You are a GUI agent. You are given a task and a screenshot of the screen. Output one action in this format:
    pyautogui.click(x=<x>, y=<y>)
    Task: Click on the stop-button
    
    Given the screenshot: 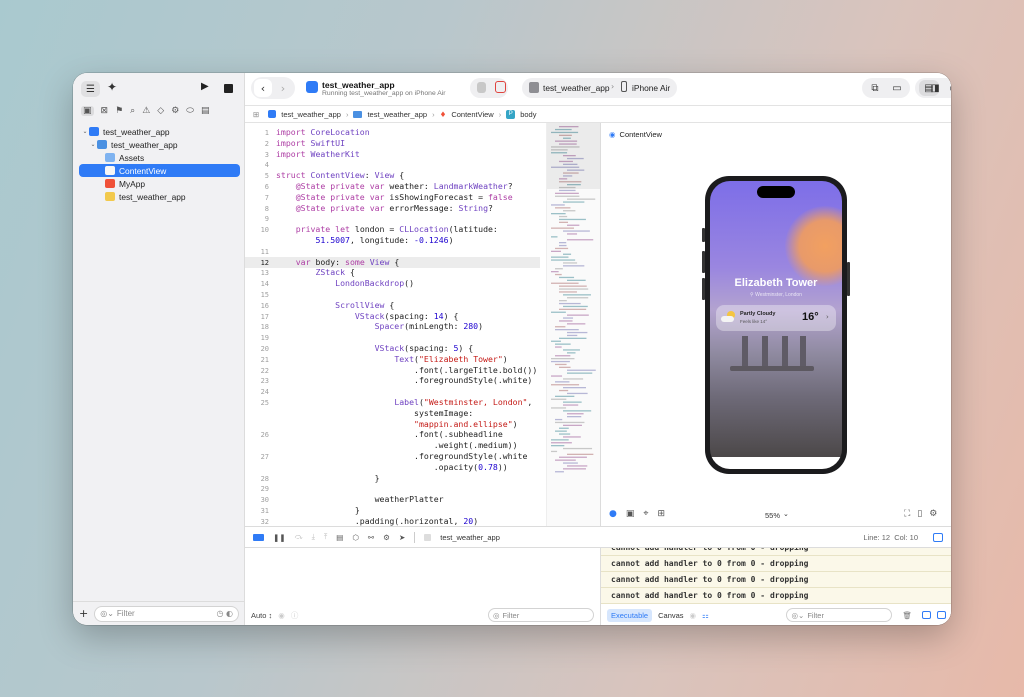 What is the action you would take?
    pyautogui.click(x=228, y=88)
    